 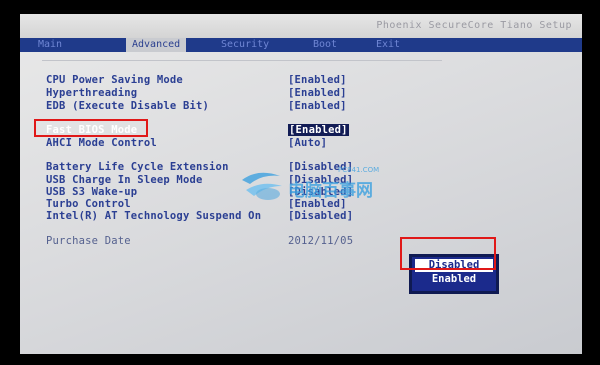 What do you see at coordinates (50, 45) in the screenshot?
I see `tab-main: Main` at bounding box center [50, 45].